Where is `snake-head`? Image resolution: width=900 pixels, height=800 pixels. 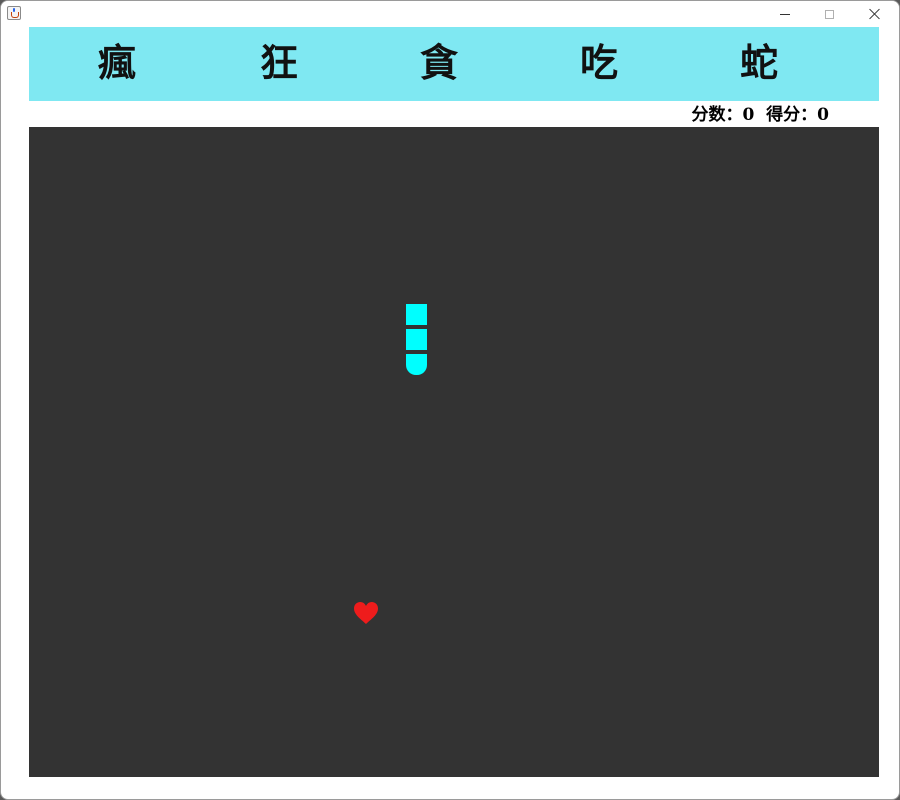 snake-head is located at coordinates (416, 364).